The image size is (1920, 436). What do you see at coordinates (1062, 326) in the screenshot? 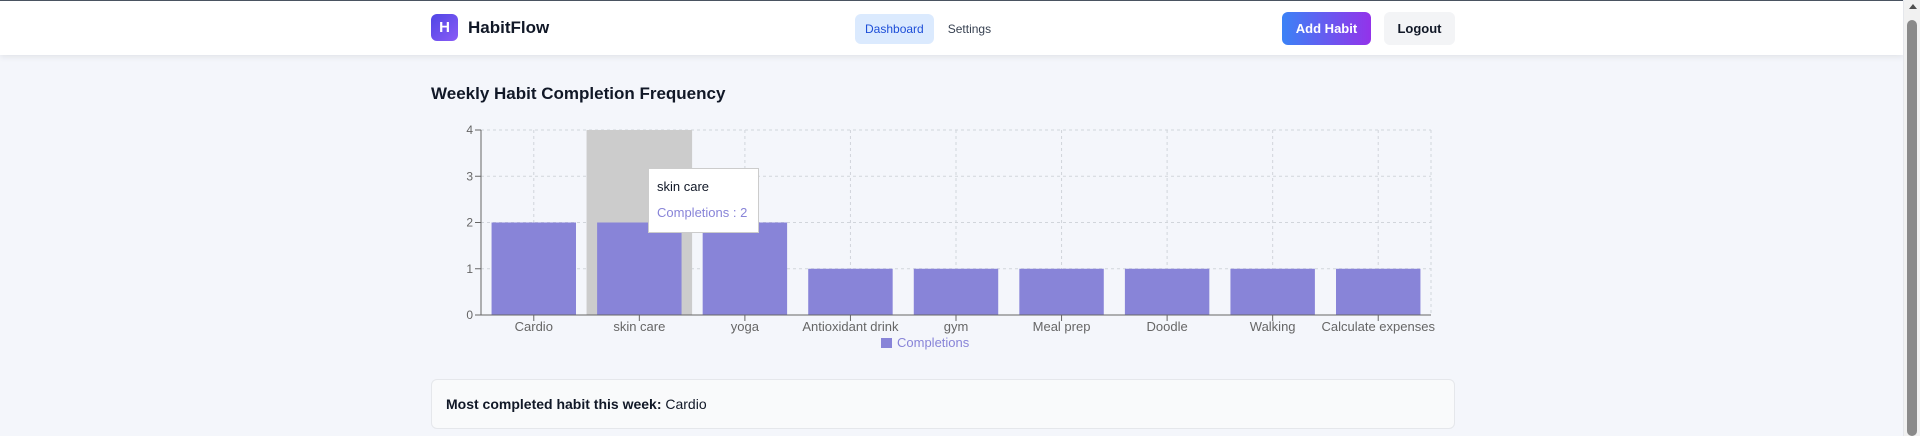
I see `x-tick-label: Meal prep` at bounding box center [1062, 326].